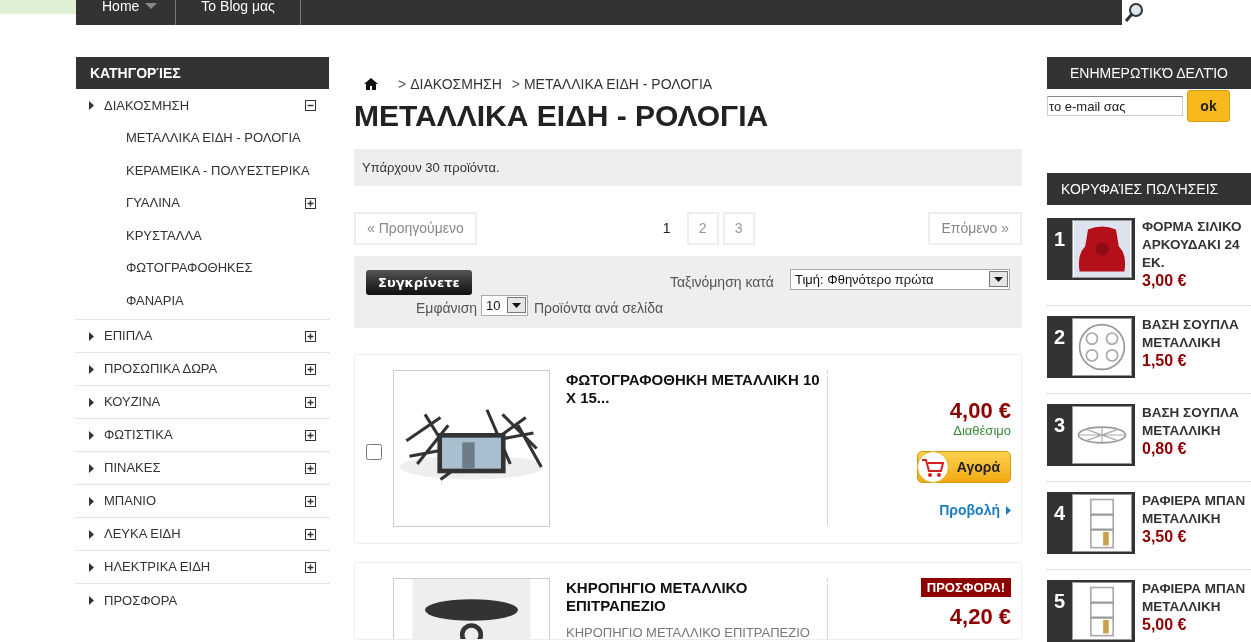  Describe the element at coordinates (1149, 189) in the screenshot. I see `sidebar-heading: ΚΟΡΥΦΑΊΕΣ ΠΩΛΉΣΕΙΣ` at that location.